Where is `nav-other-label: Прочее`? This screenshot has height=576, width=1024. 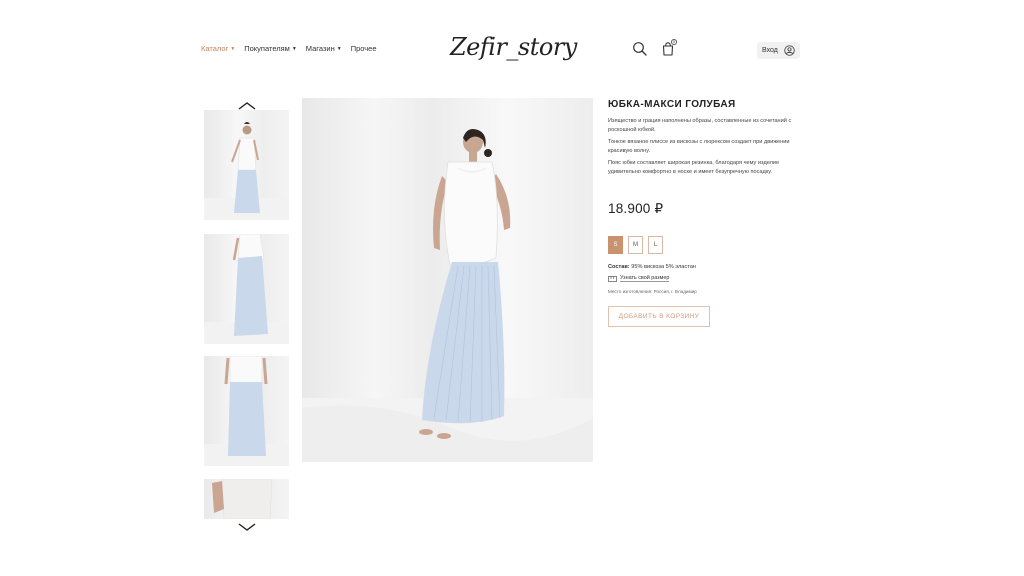
nav-other-label: Прочее is located at coordinates (363, 48).